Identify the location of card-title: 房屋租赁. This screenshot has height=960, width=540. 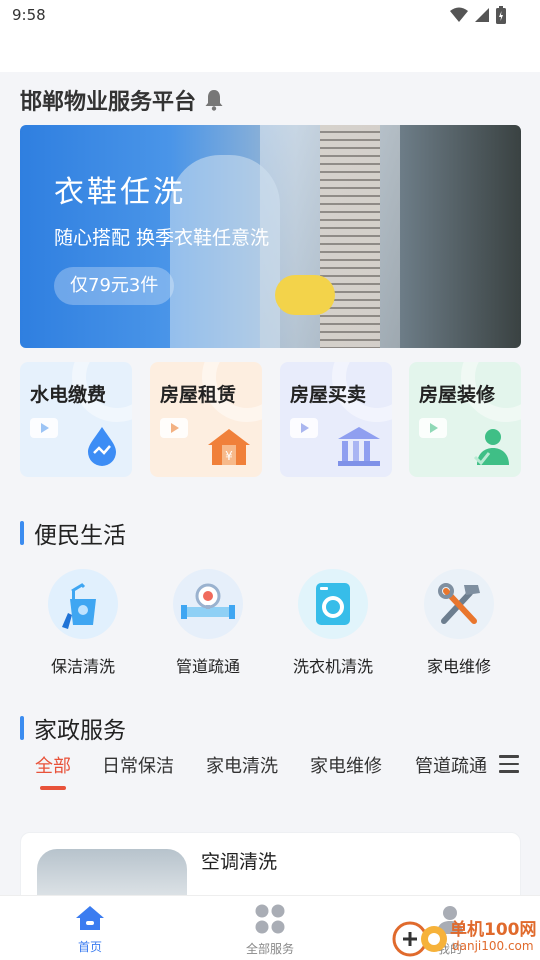
(198, 395).